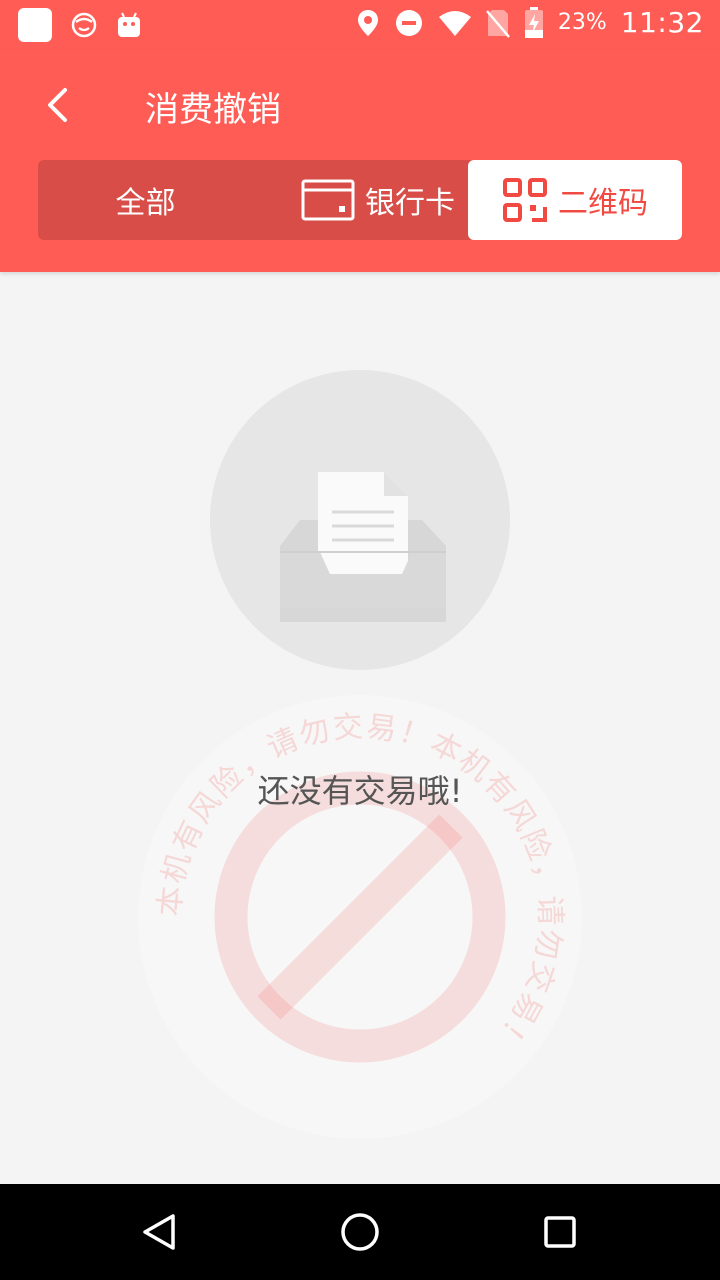  Describe the element at coordinates (145, 203) in the screenshot. I see `tab-all-label: 全部` at that location.